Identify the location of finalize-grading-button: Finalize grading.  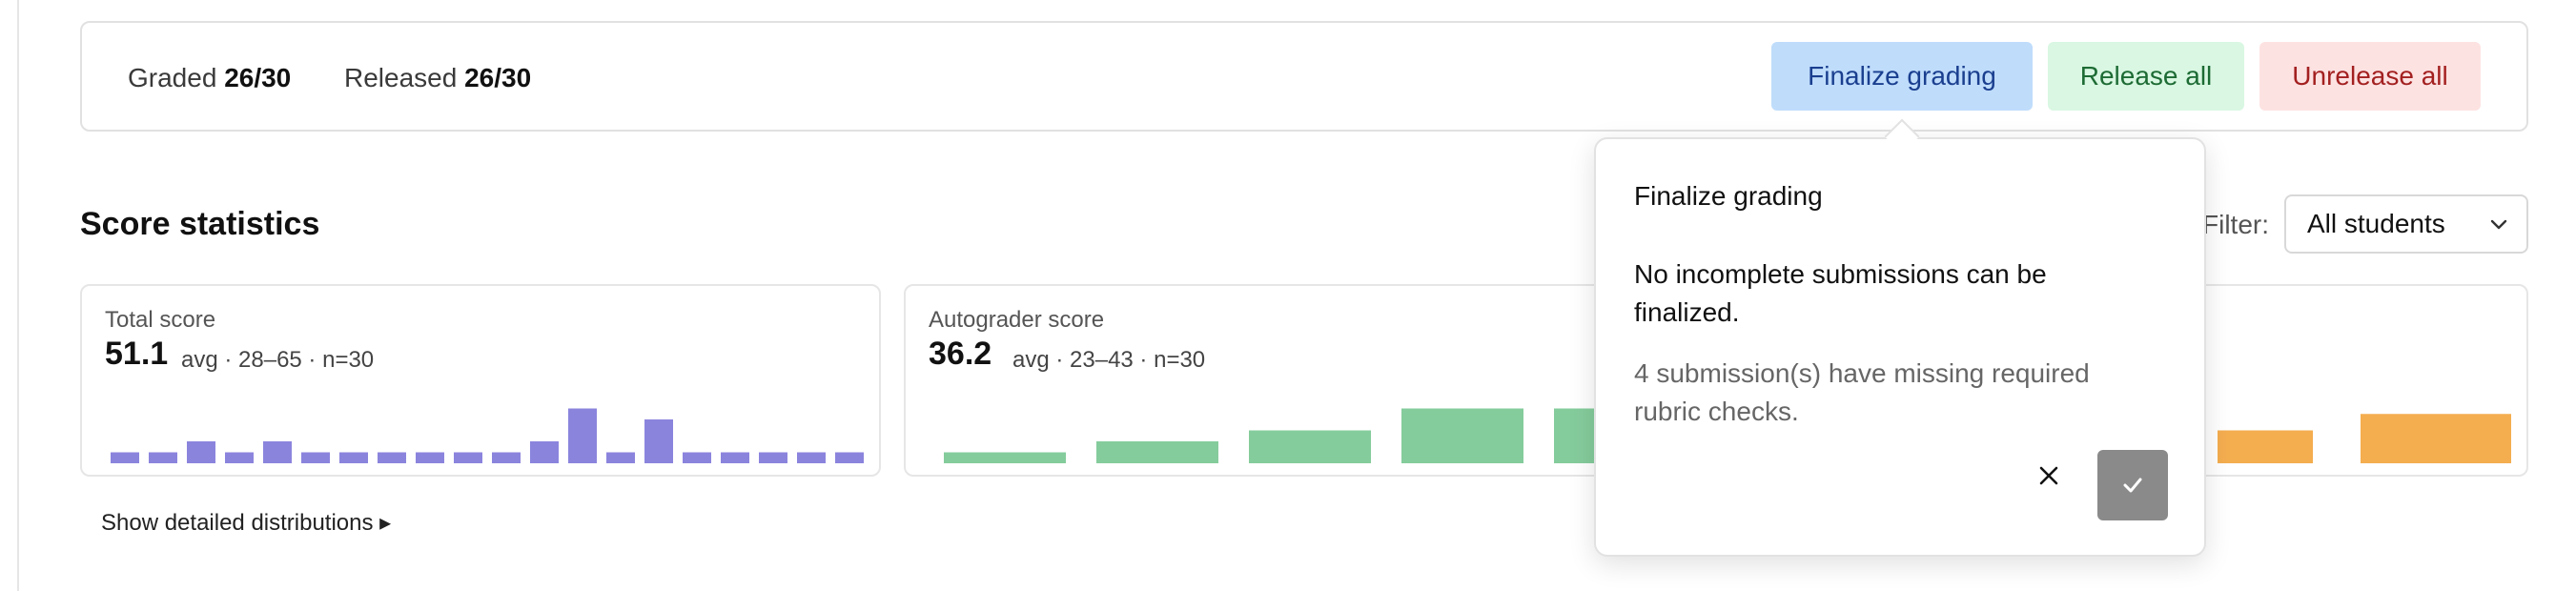
(1902, 76).